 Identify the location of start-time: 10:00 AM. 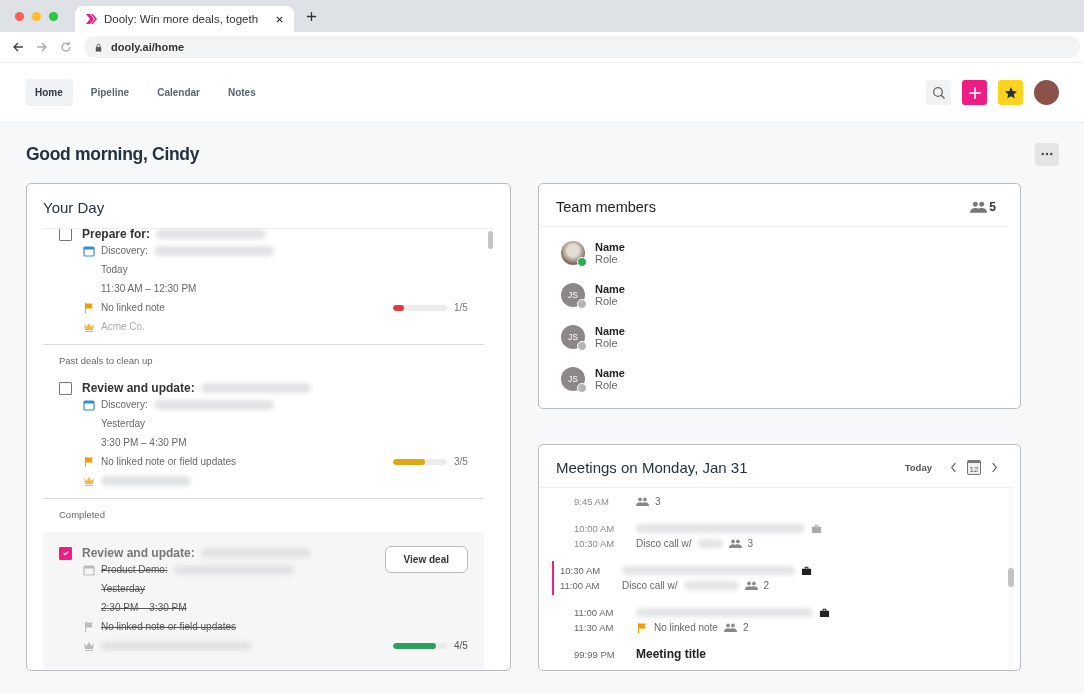
(595, 529).